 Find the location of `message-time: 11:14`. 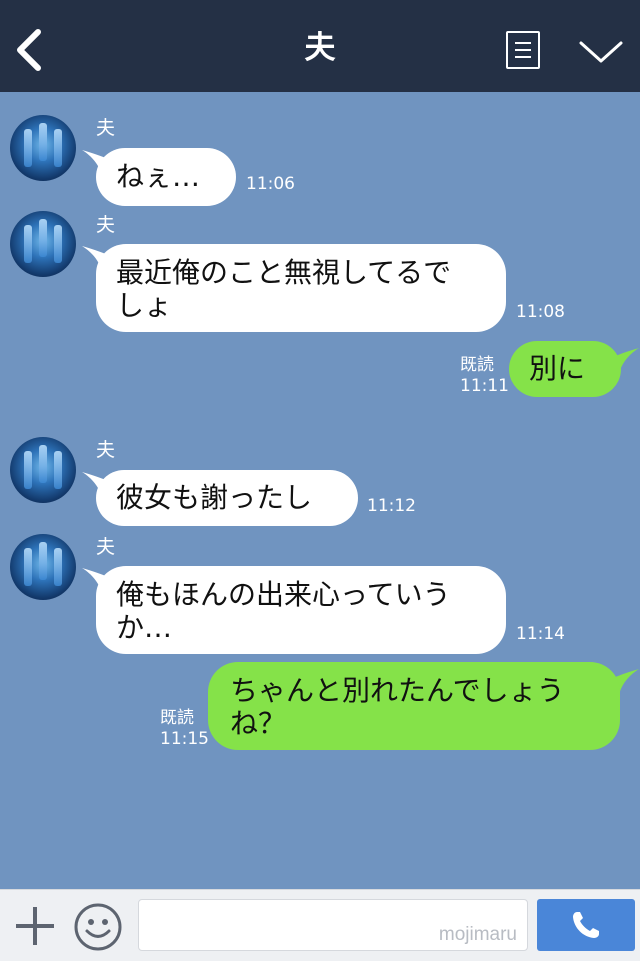

message-time: 11:14 is located at coordinates (540, 634).